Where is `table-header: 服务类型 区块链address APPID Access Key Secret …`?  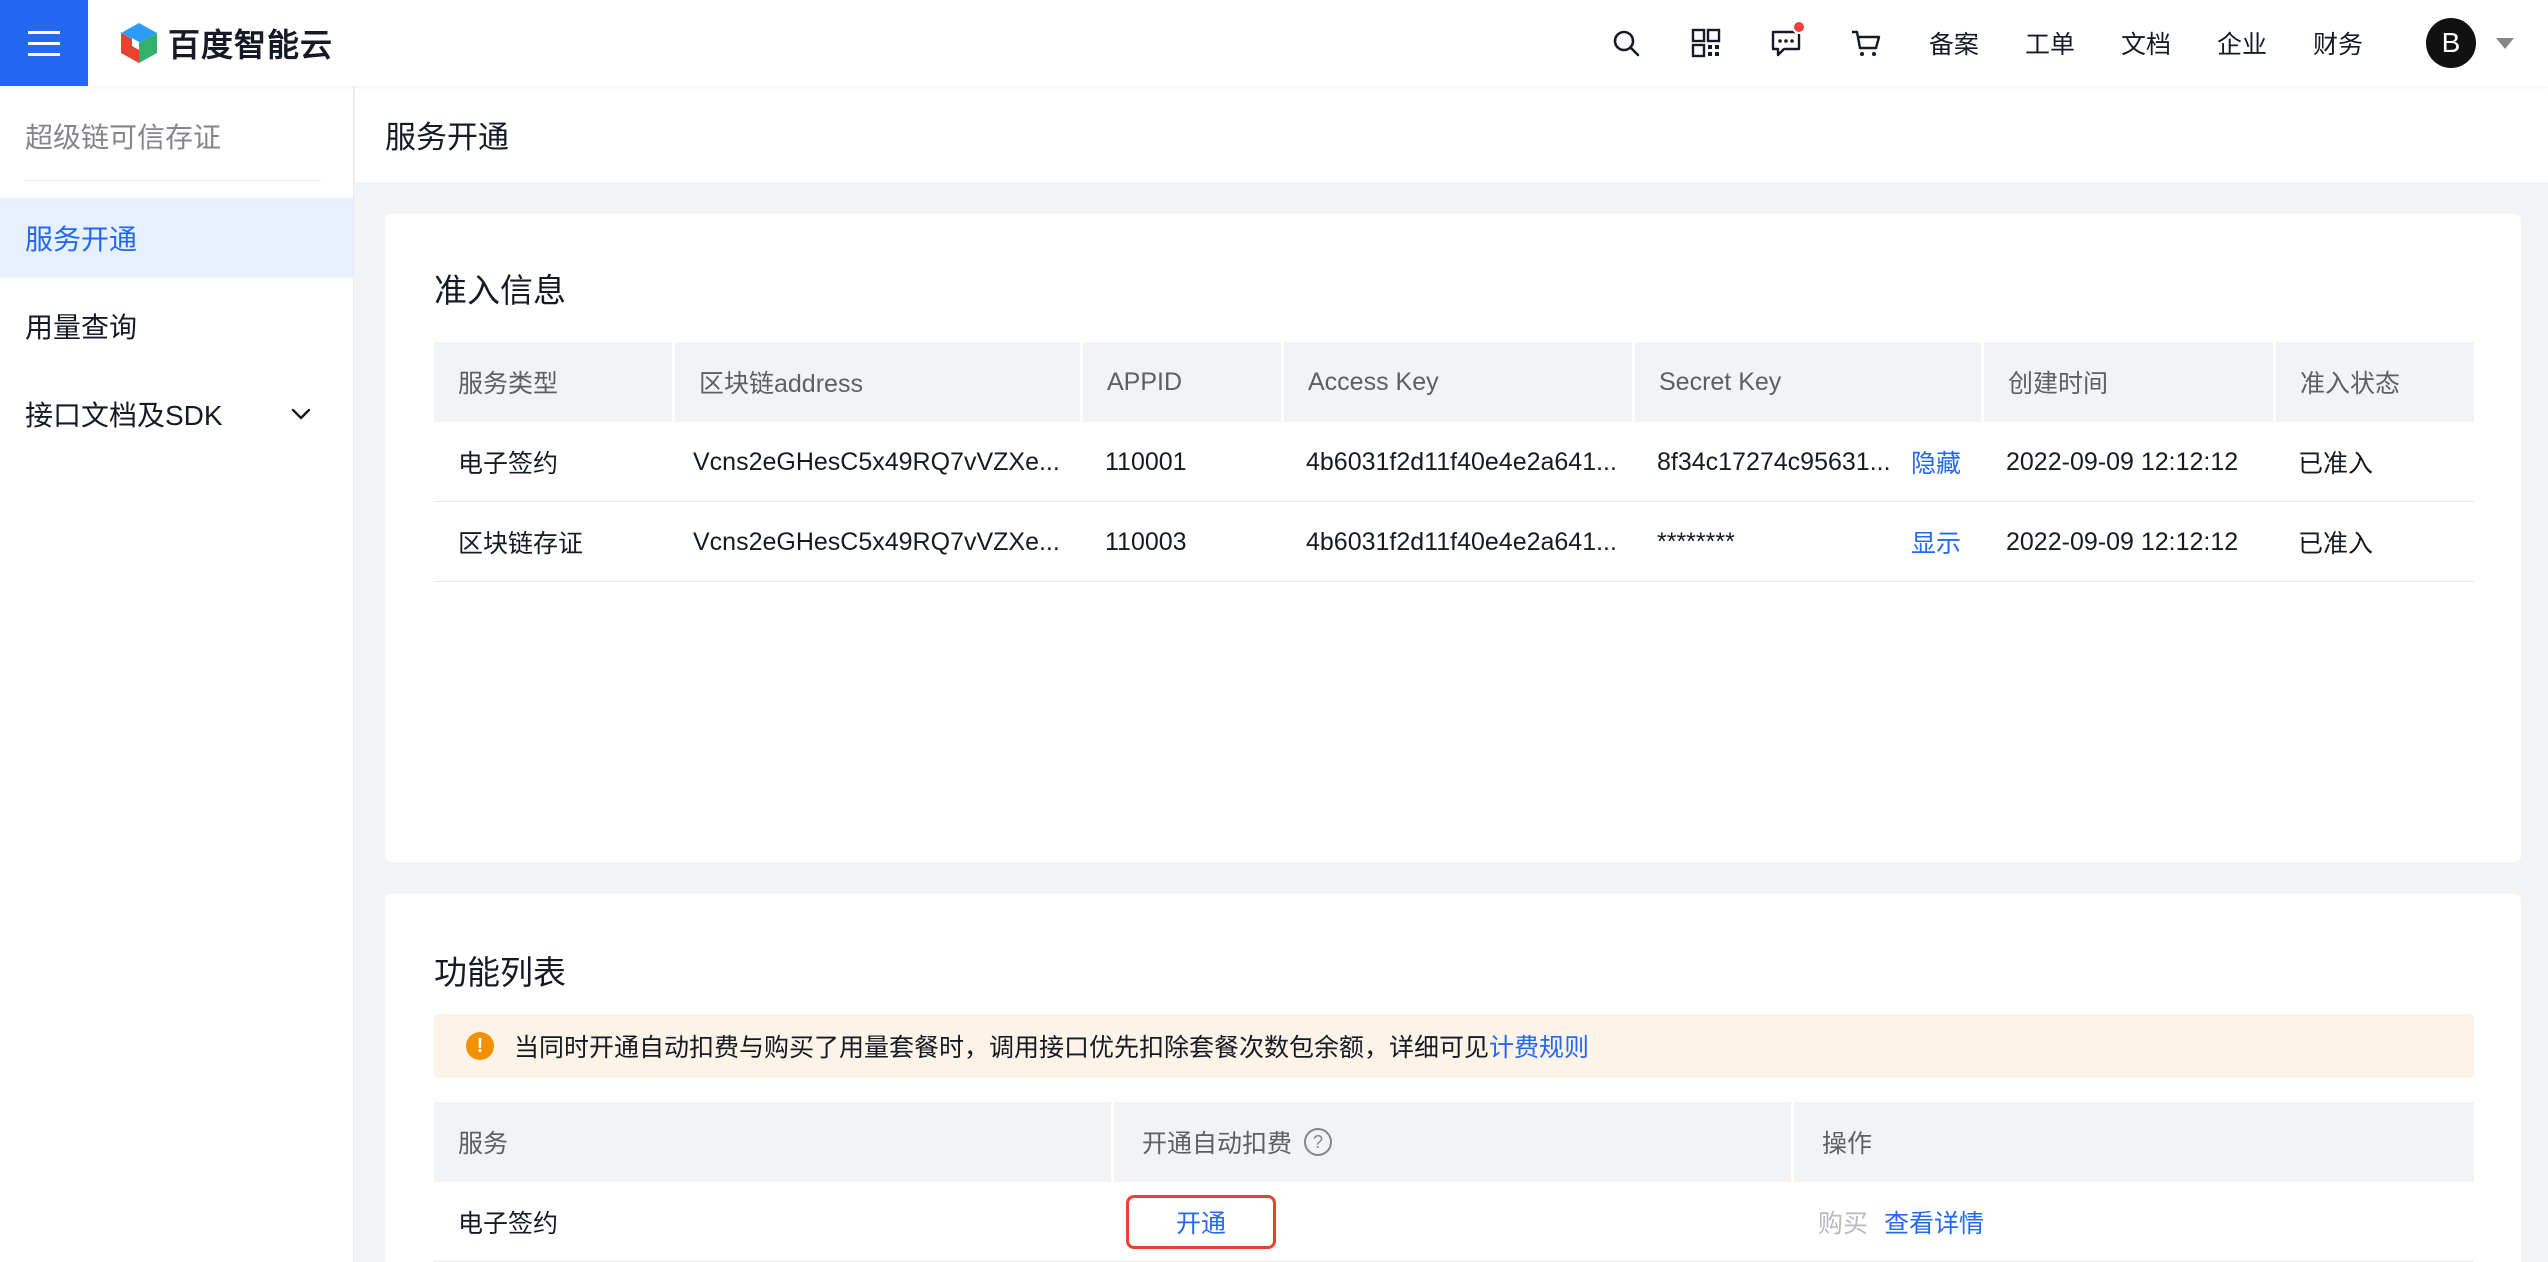 table-header: 服务类型 区块链address APPID Access Key Secret … is located at coordinates (1454, 382).